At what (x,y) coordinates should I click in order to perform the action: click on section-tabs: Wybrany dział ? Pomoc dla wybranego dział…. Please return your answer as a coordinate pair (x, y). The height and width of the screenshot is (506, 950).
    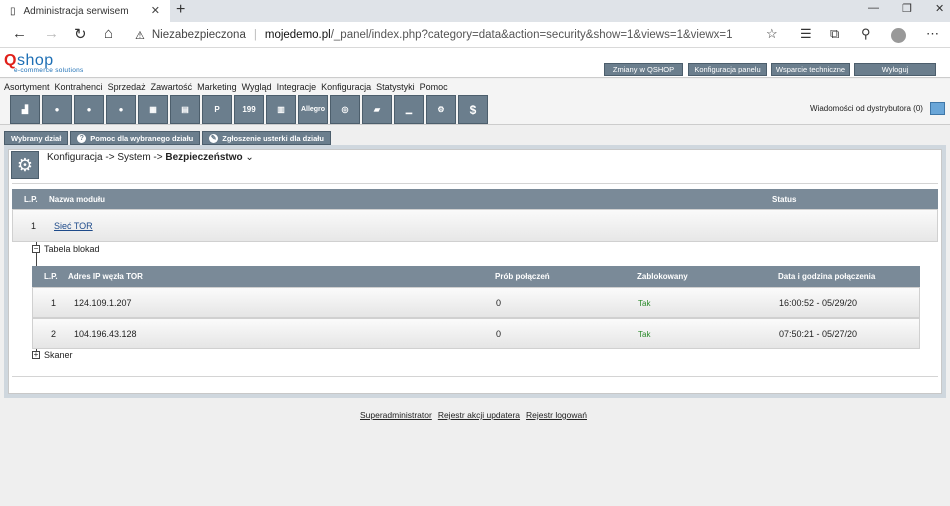
    Looking at the image, I should click on (167, 138).